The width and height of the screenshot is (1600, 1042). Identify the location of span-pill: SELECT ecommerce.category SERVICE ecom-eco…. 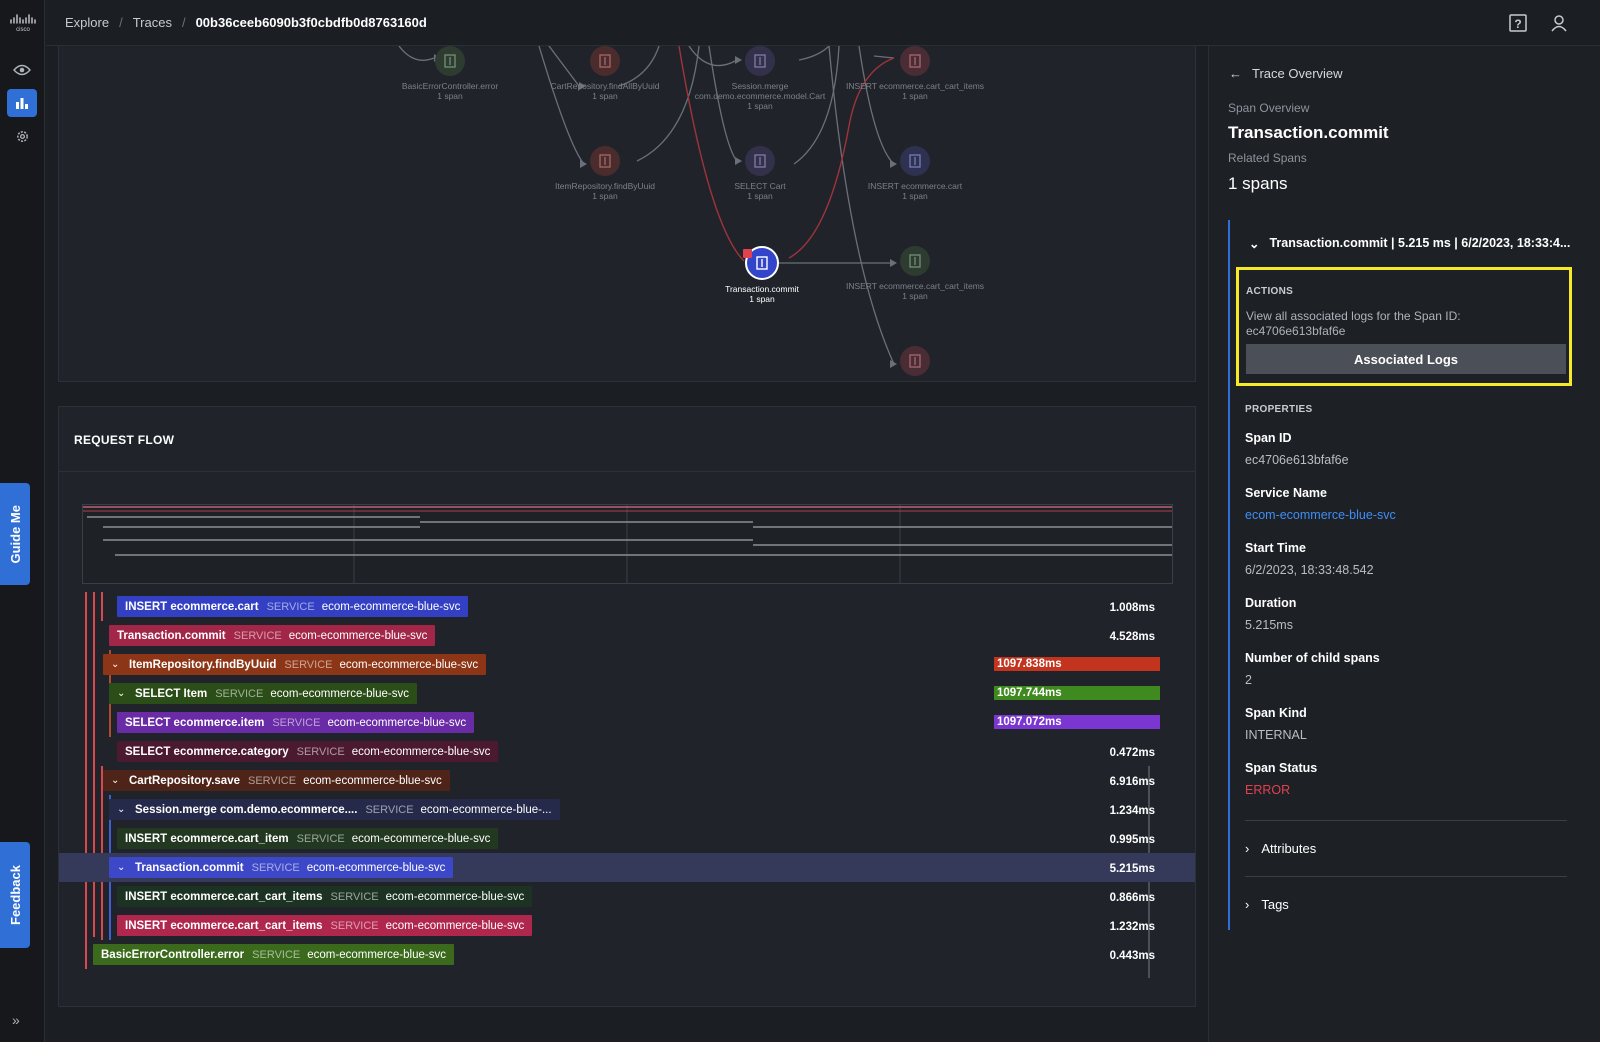
(308, 751).